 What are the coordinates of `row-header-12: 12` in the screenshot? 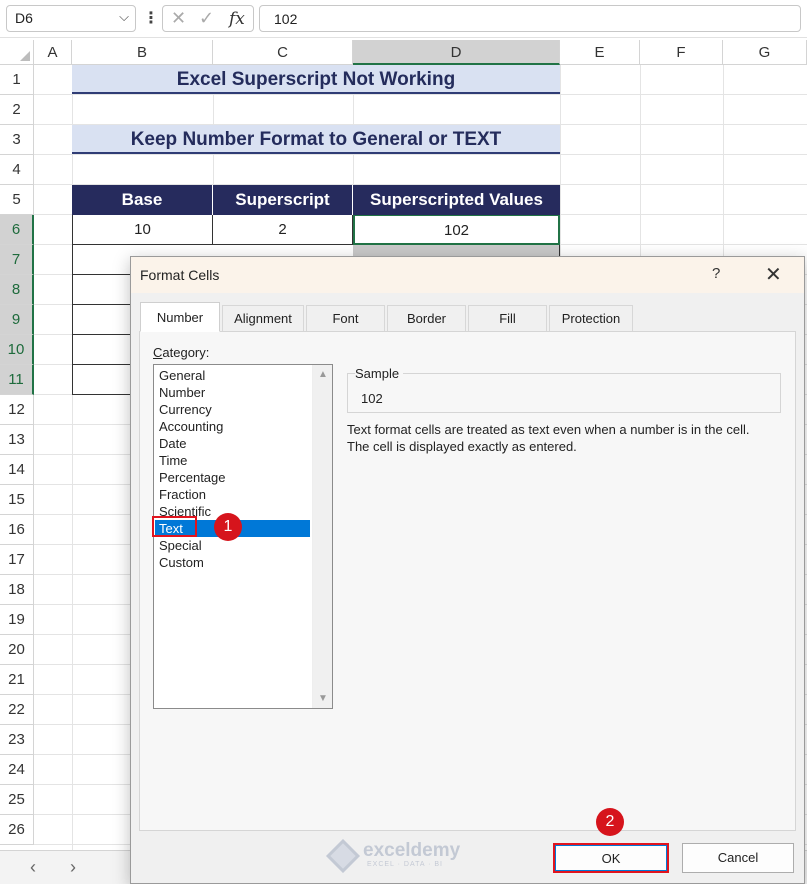 It's located at (17, 410).